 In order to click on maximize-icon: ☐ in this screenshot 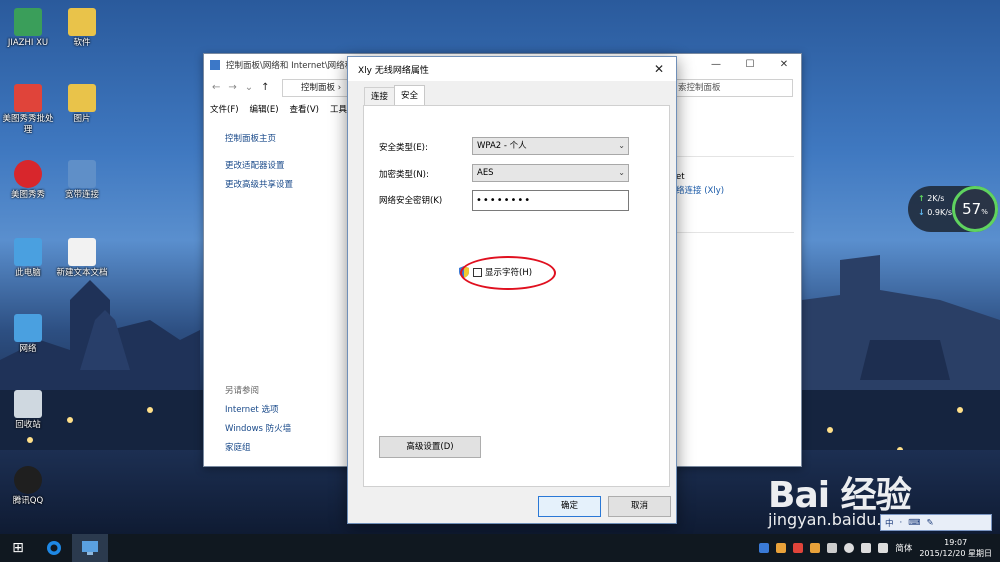, I will do `click(750, 65)`.